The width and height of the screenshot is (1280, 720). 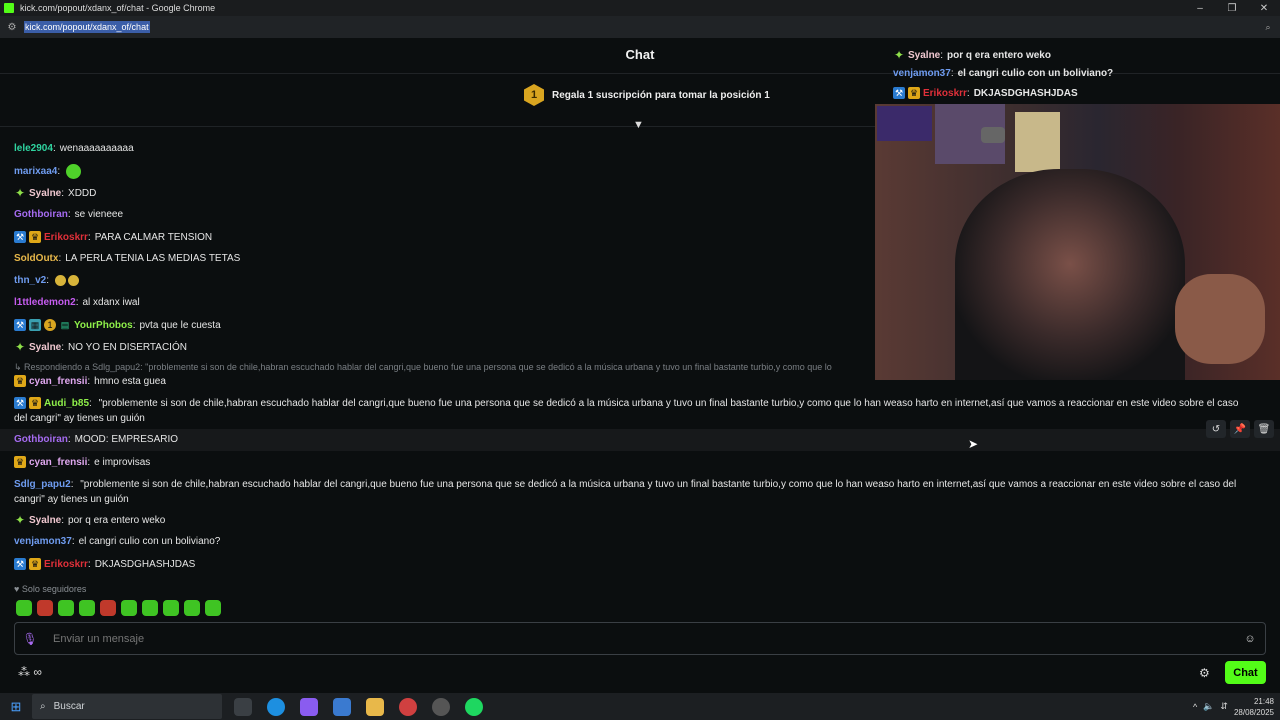 What do you see at coordinates (12, 27) in the screenshot?
I see `site-settings-icon: ⚙` at bounding box center [12, 27].